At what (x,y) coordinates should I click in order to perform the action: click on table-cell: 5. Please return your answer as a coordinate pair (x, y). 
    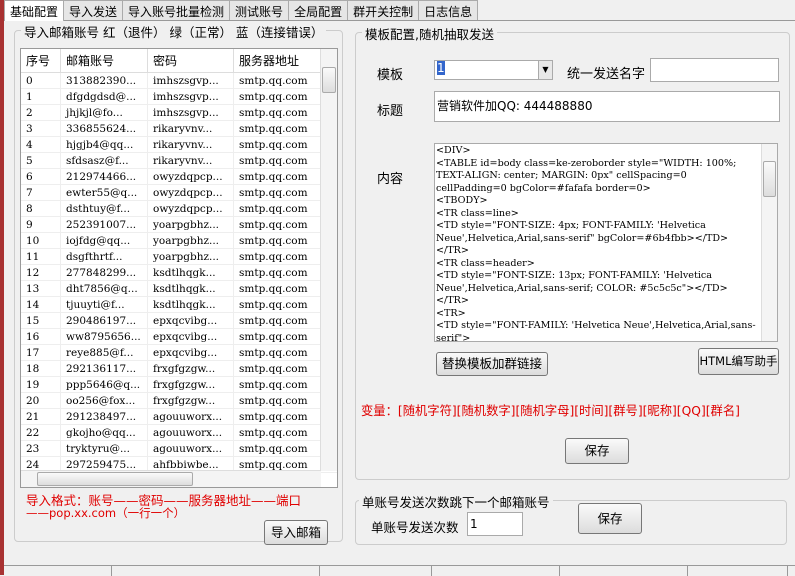
    Looking at the image, I should click on (41, 160).